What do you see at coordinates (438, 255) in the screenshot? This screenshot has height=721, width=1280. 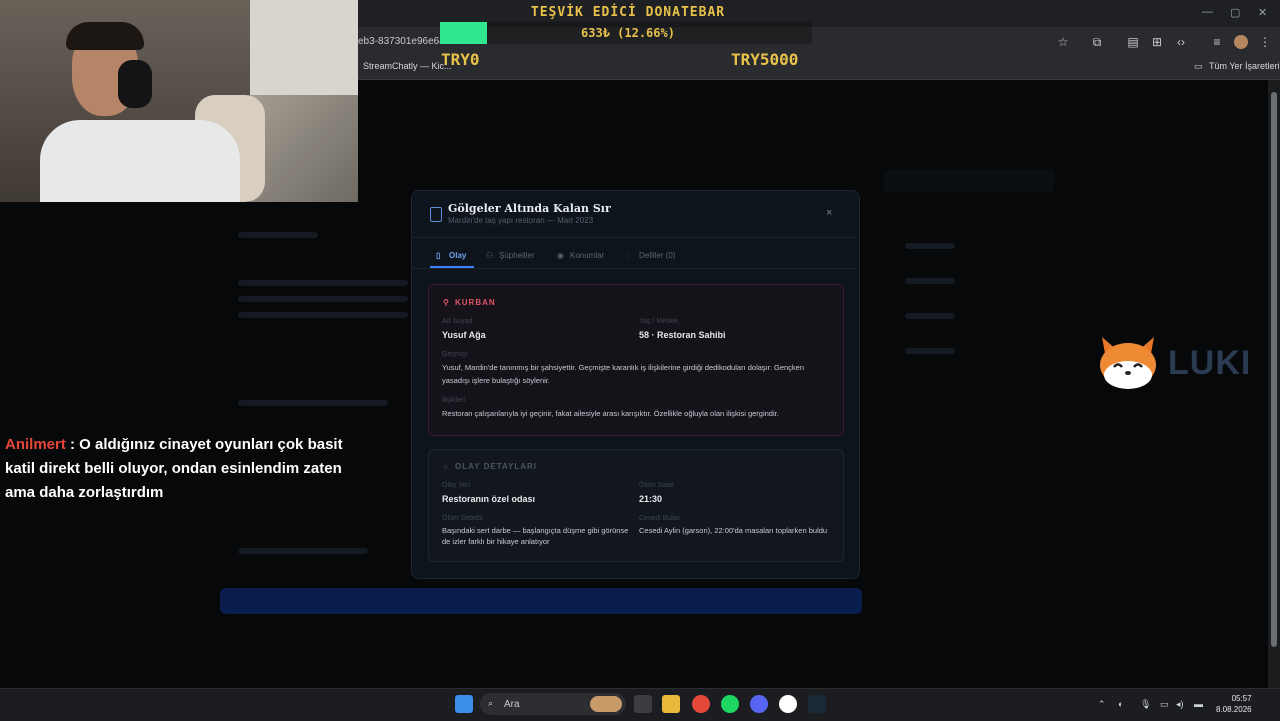 I see `book-icon: ▯` at bounding box center [438, 255].